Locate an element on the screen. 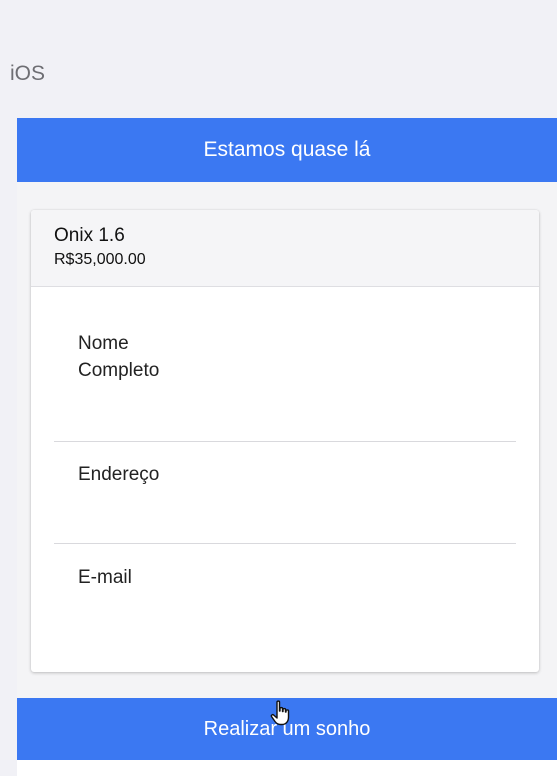 The height and width of the screenshot is (776, 557). navigation-bar: Estamos quase lá is located at coordinates (287, 150).